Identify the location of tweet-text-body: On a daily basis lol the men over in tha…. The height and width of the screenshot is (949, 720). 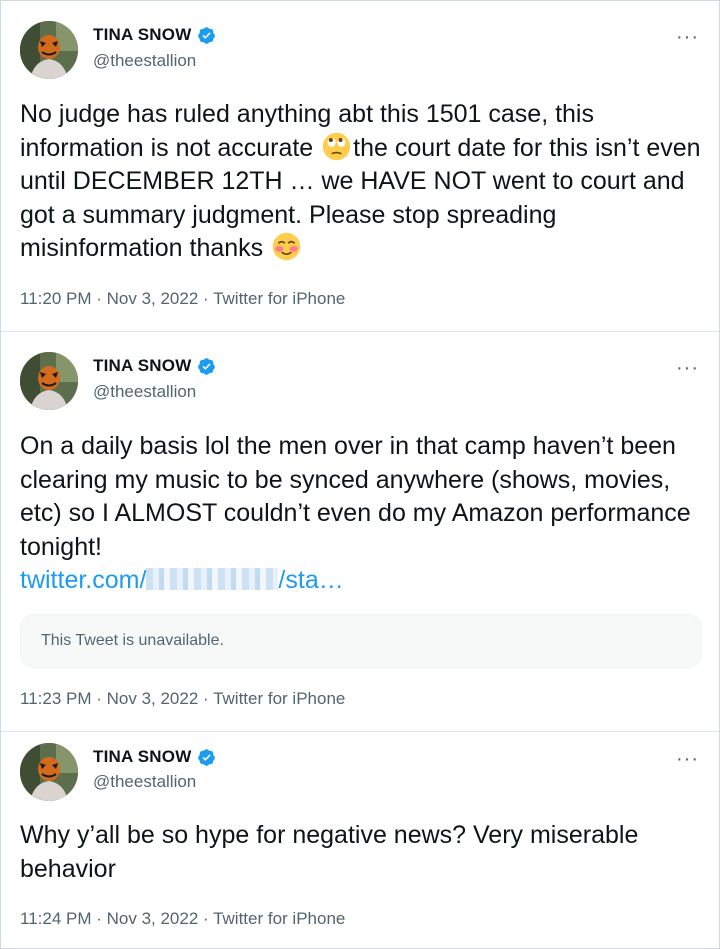
(355, 496).